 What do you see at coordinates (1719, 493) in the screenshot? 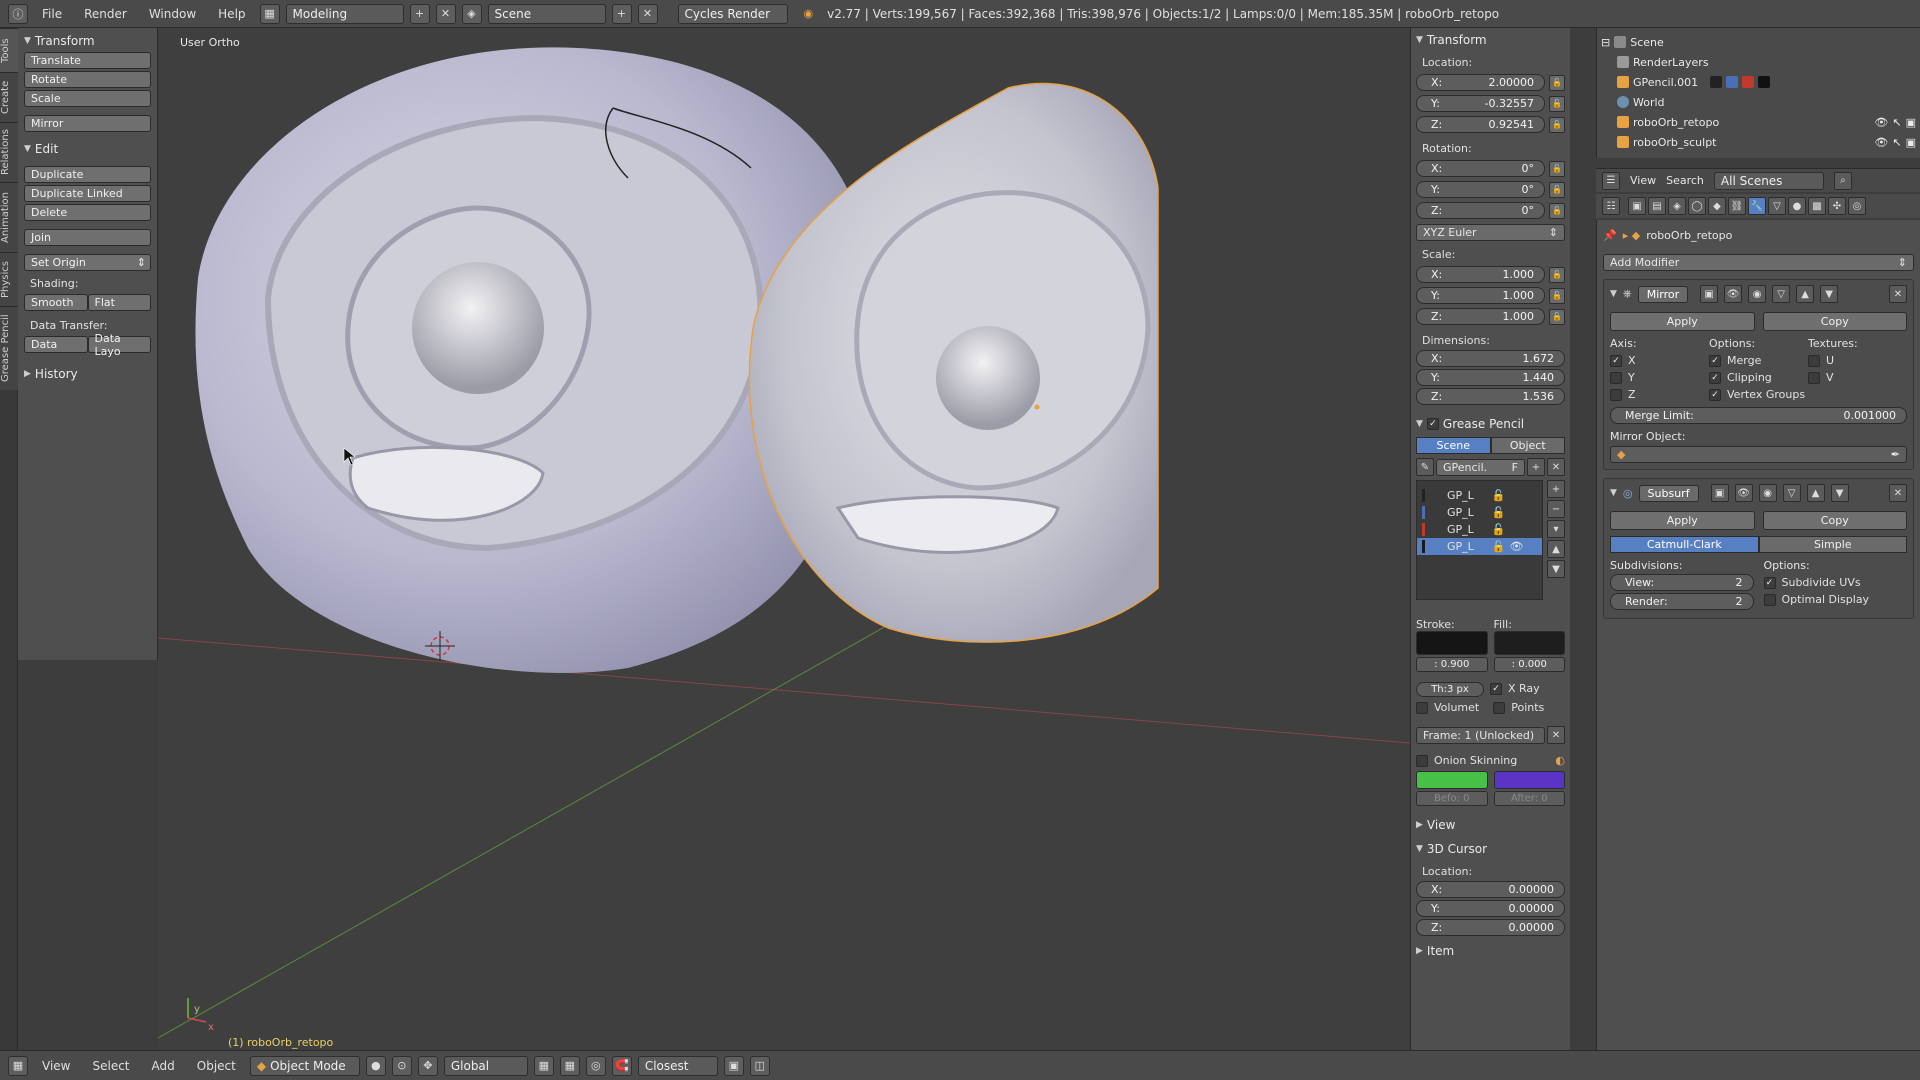
I see `render-toggle-icon: ▣` at bounding box center [1719, 493].